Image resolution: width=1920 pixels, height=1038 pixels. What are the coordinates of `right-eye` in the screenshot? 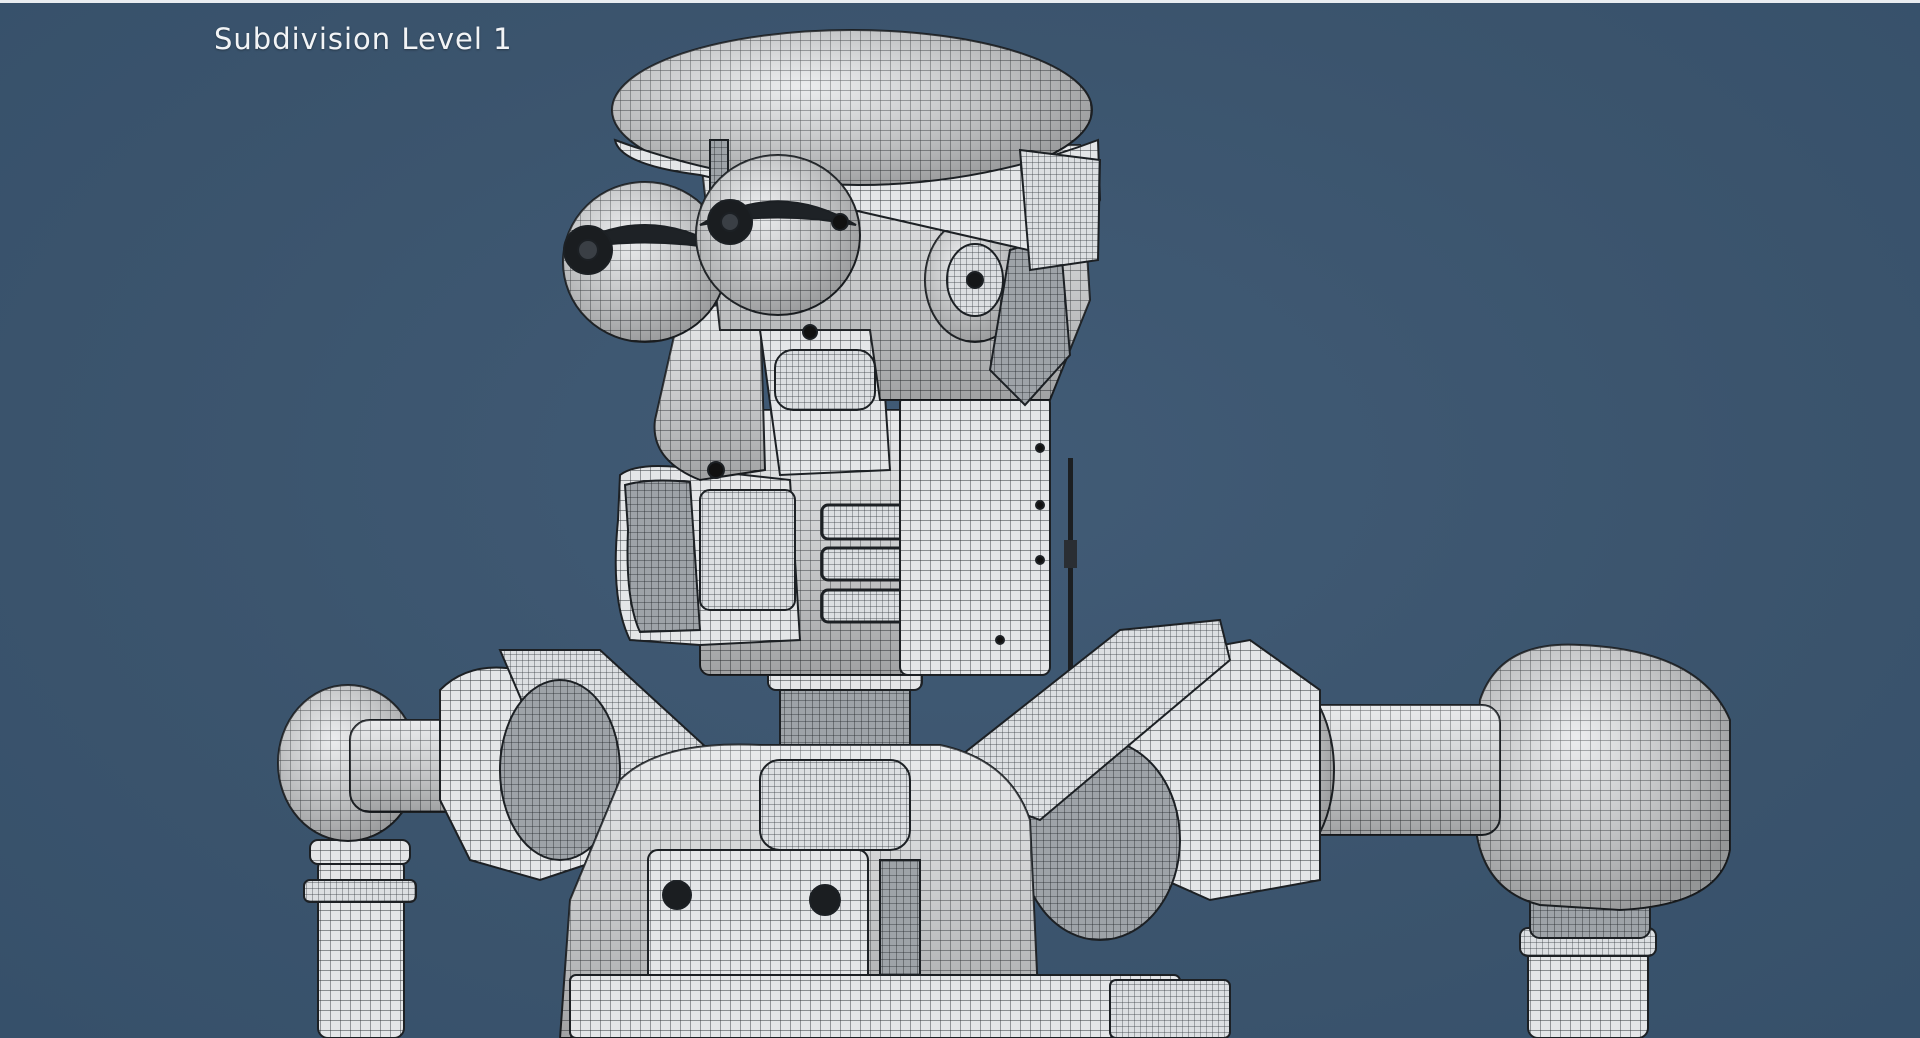 It's located at (778, 235).